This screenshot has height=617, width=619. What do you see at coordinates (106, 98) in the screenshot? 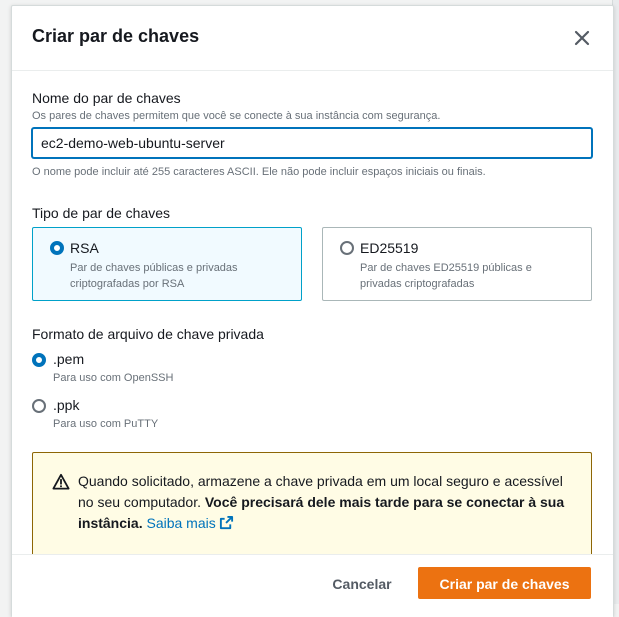
I see `key-name-label: Nome do par de chaves` at bounding box center [106, 98].